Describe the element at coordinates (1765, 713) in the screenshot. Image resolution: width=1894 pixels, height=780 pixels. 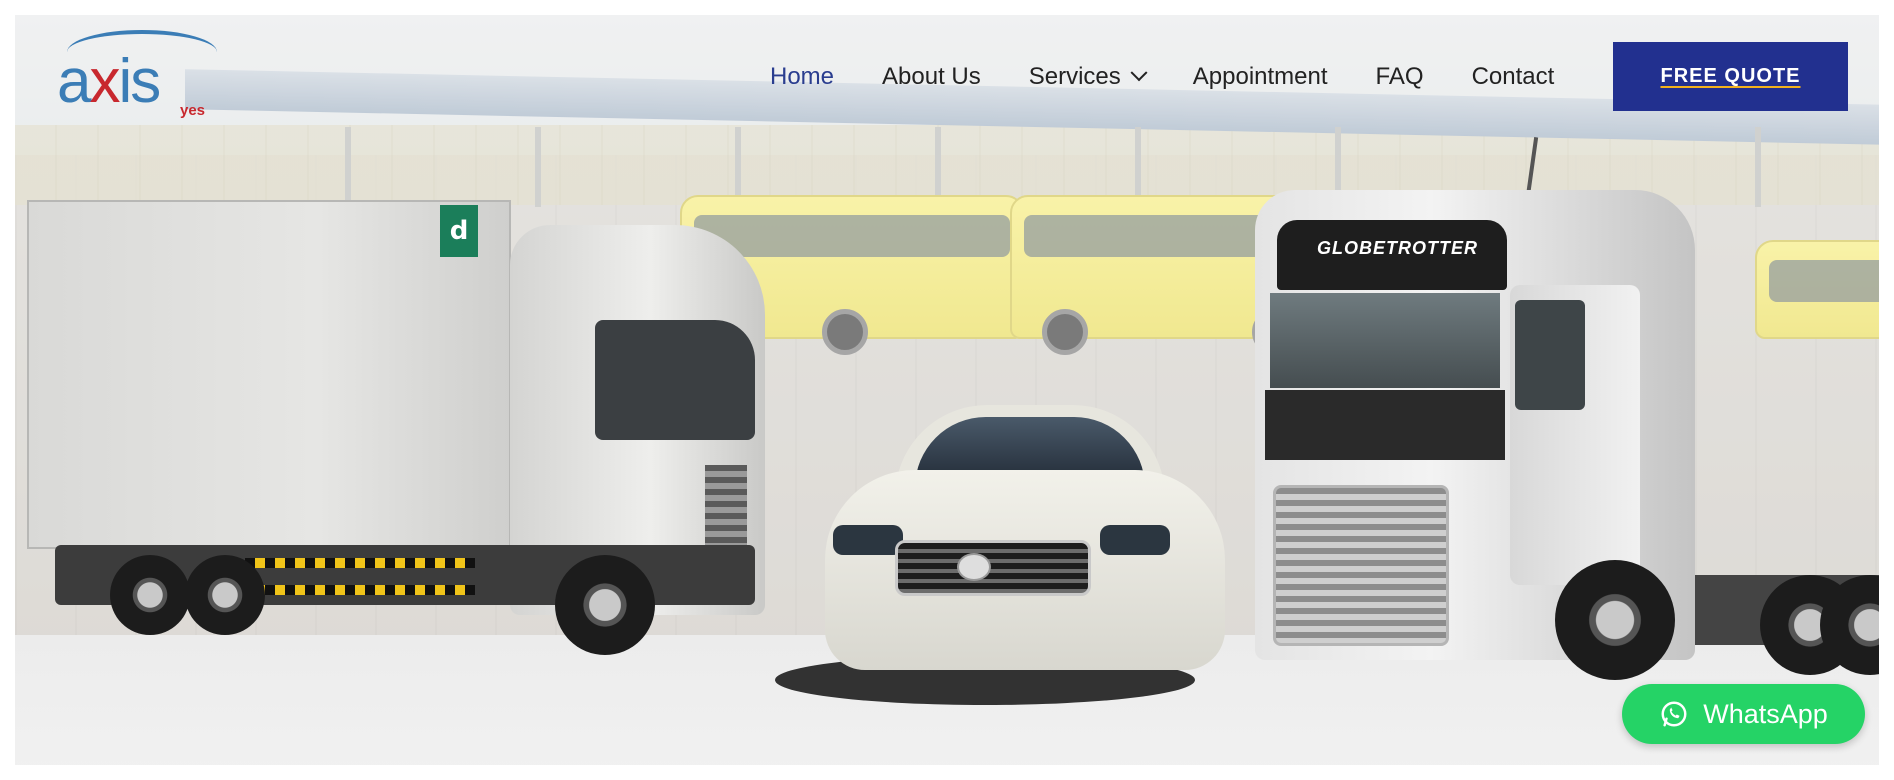
I see `whatsapp-label: WhatsApp` at that location.